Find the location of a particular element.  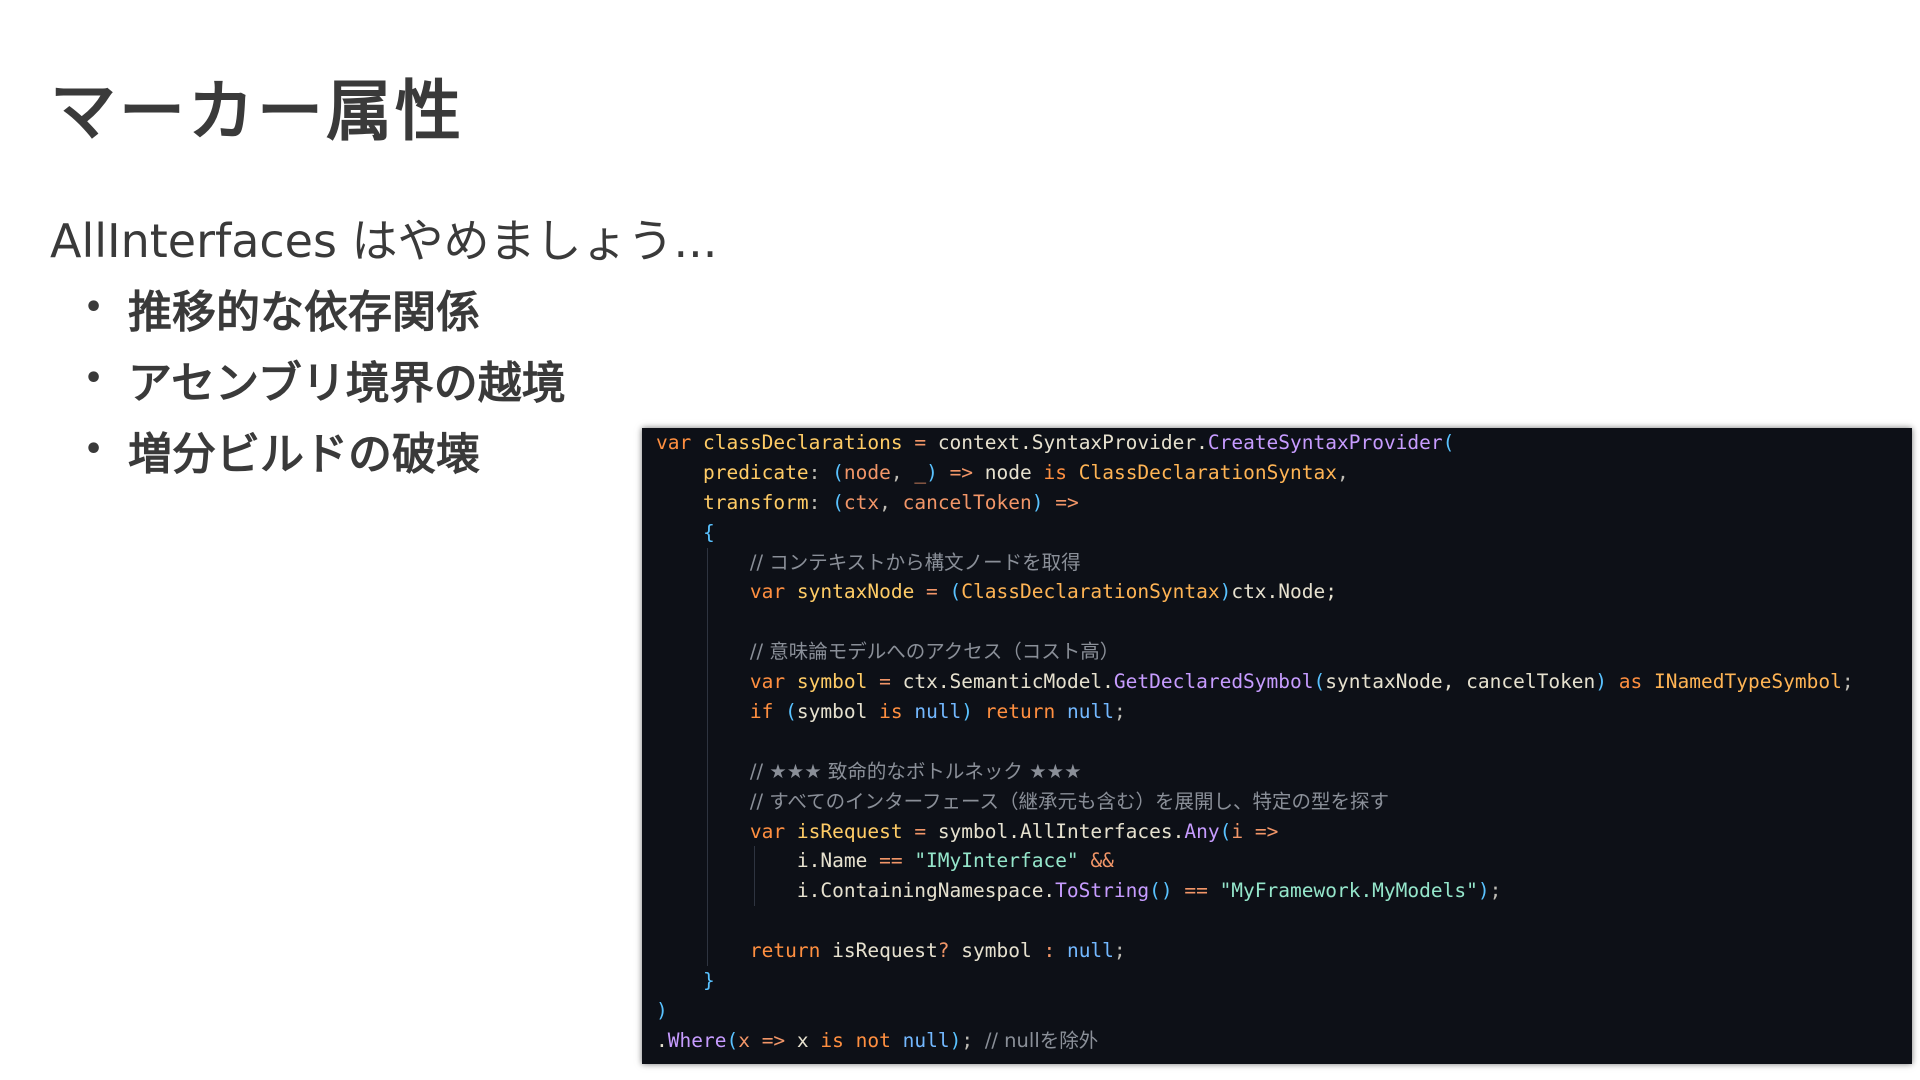

code-token: ctx.SemanticModel. is located at coordinates (1008, 682).